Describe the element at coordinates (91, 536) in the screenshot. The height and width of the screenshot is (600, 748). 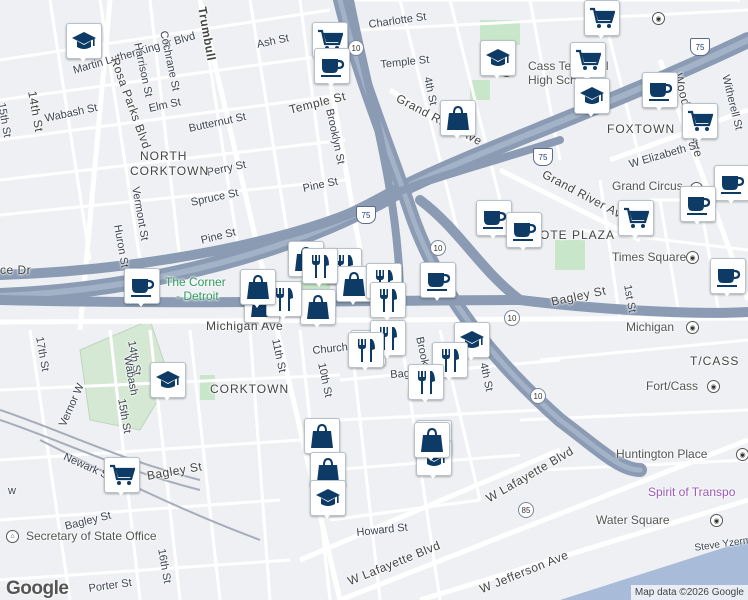
I see `place-sos-office: Secretary of State Office` at that location.